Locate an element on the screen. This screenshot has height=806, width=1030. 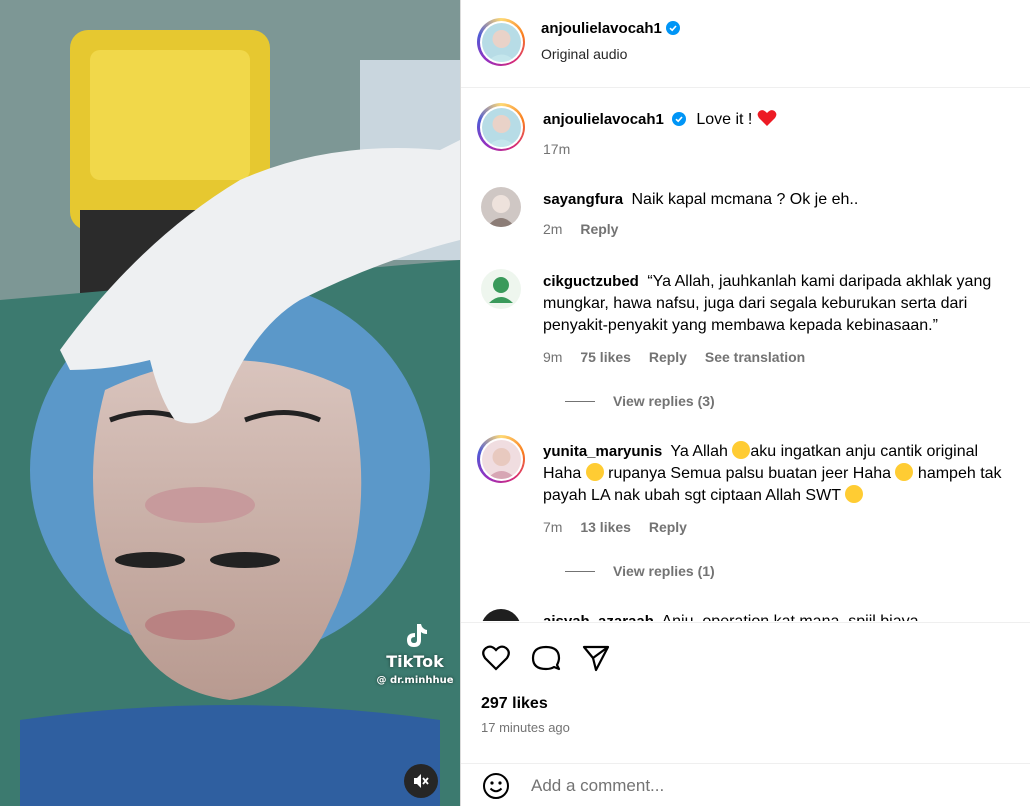
author-avatar is located at coordinates (501, 42).